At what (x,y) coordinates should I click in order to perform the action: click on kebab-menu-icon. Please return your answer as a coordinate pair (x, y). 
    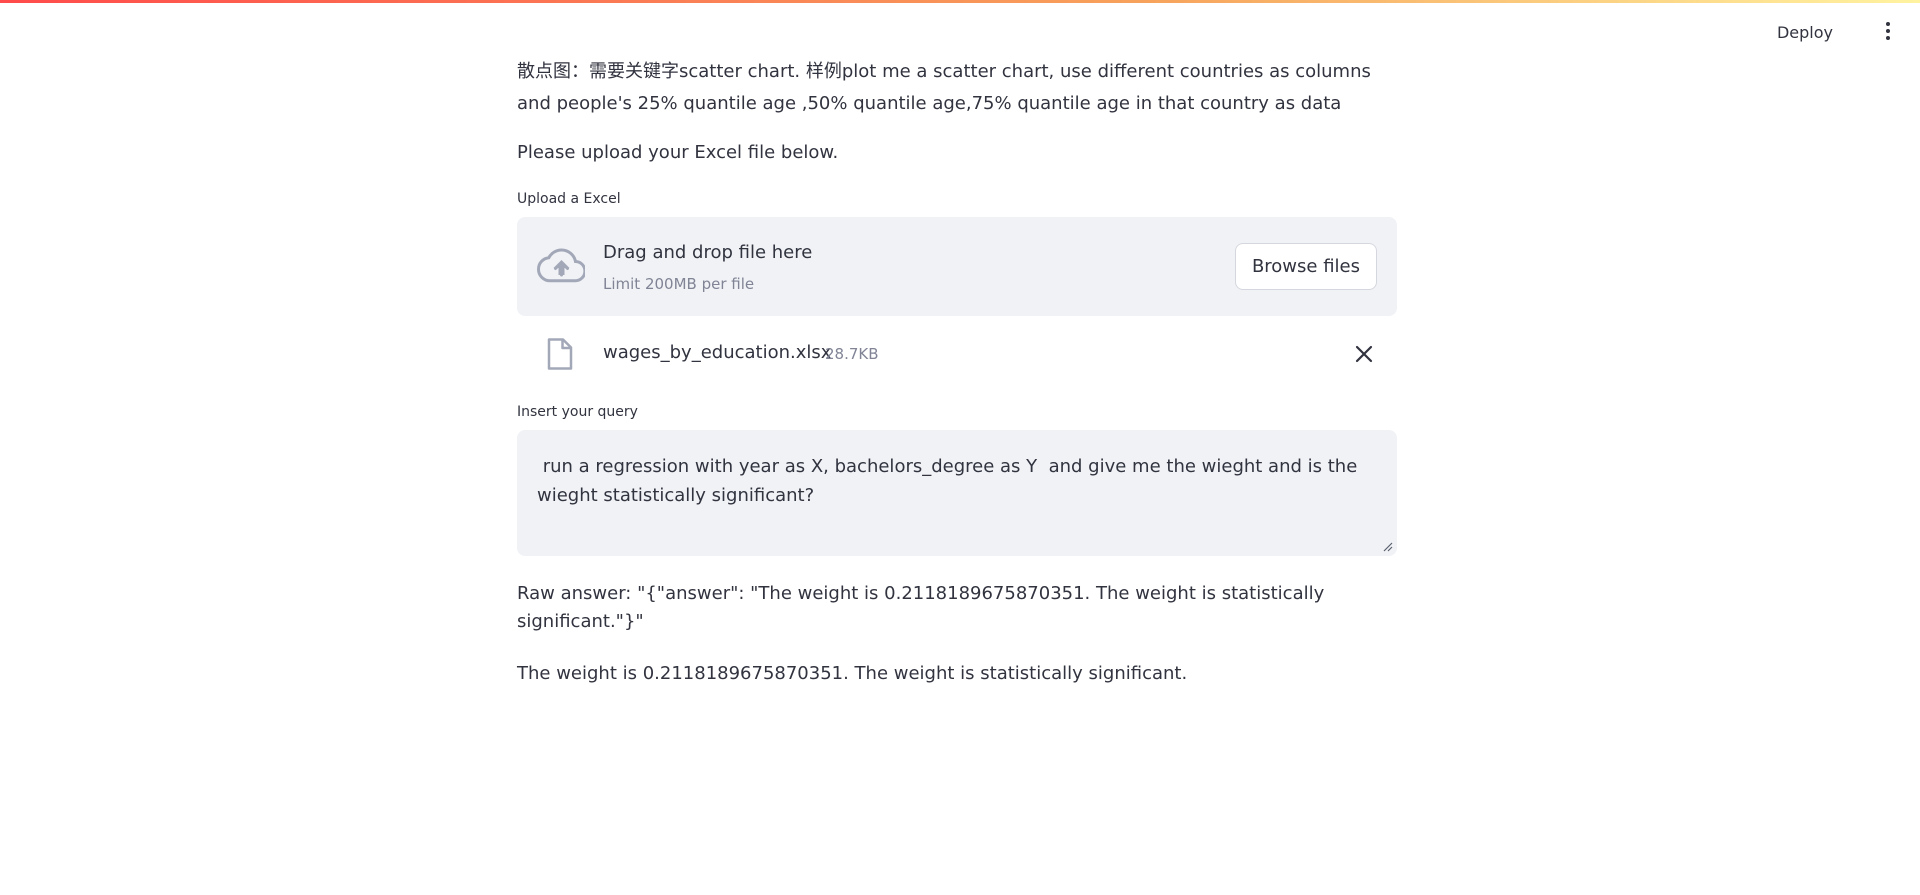
    Looking at the image, I should click on (1888, 31).